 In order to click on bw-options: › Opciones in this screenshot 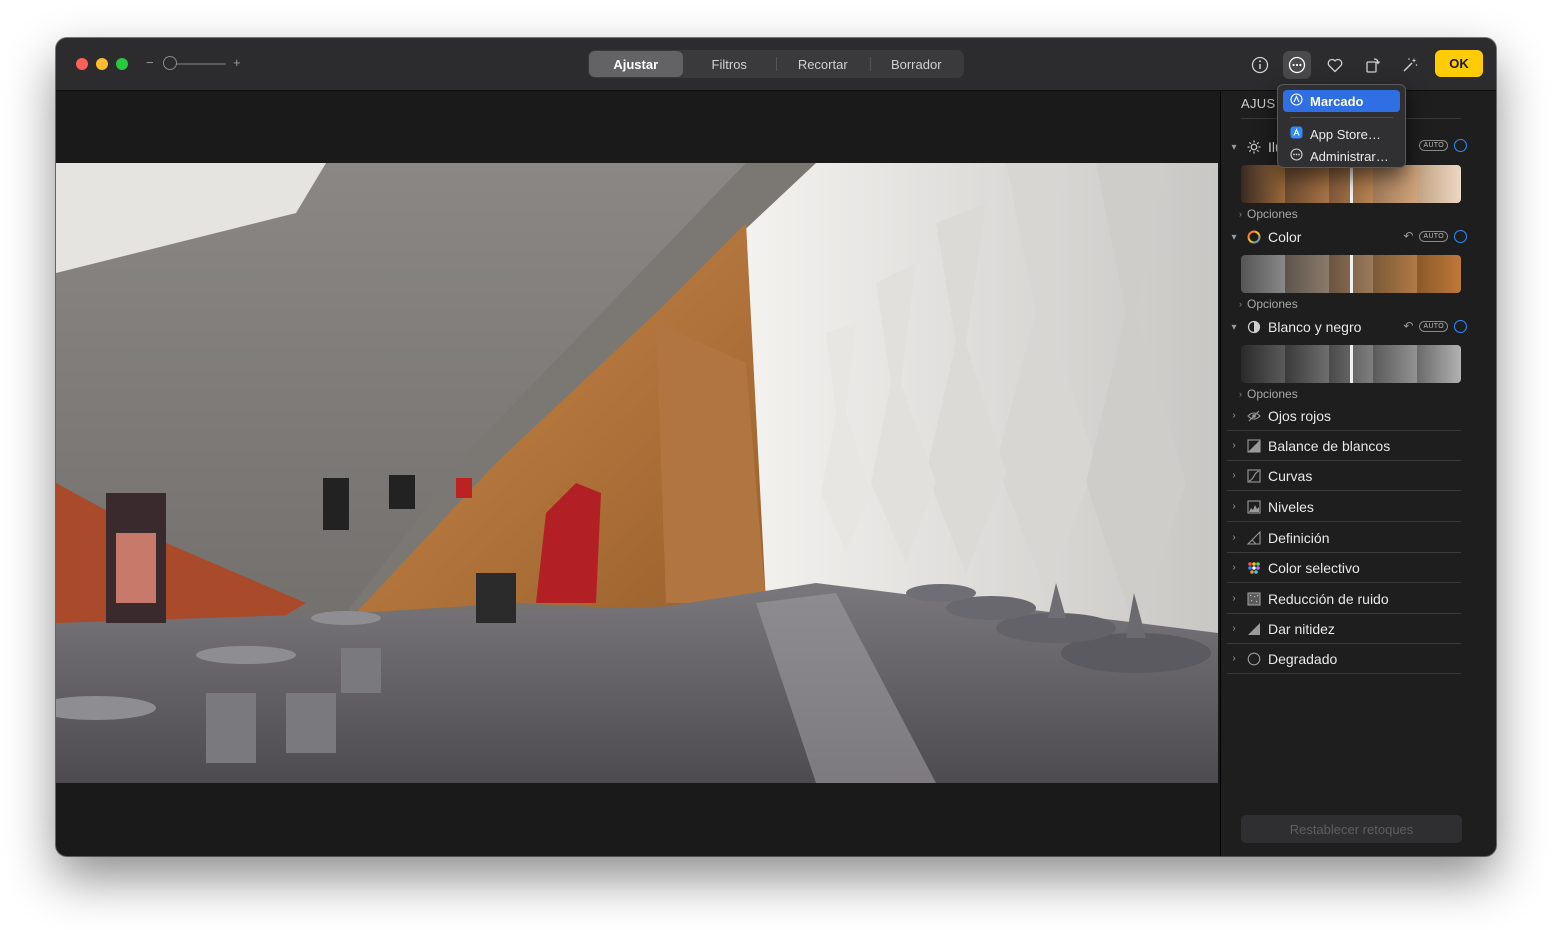, I will do `click(1268, 394)`.